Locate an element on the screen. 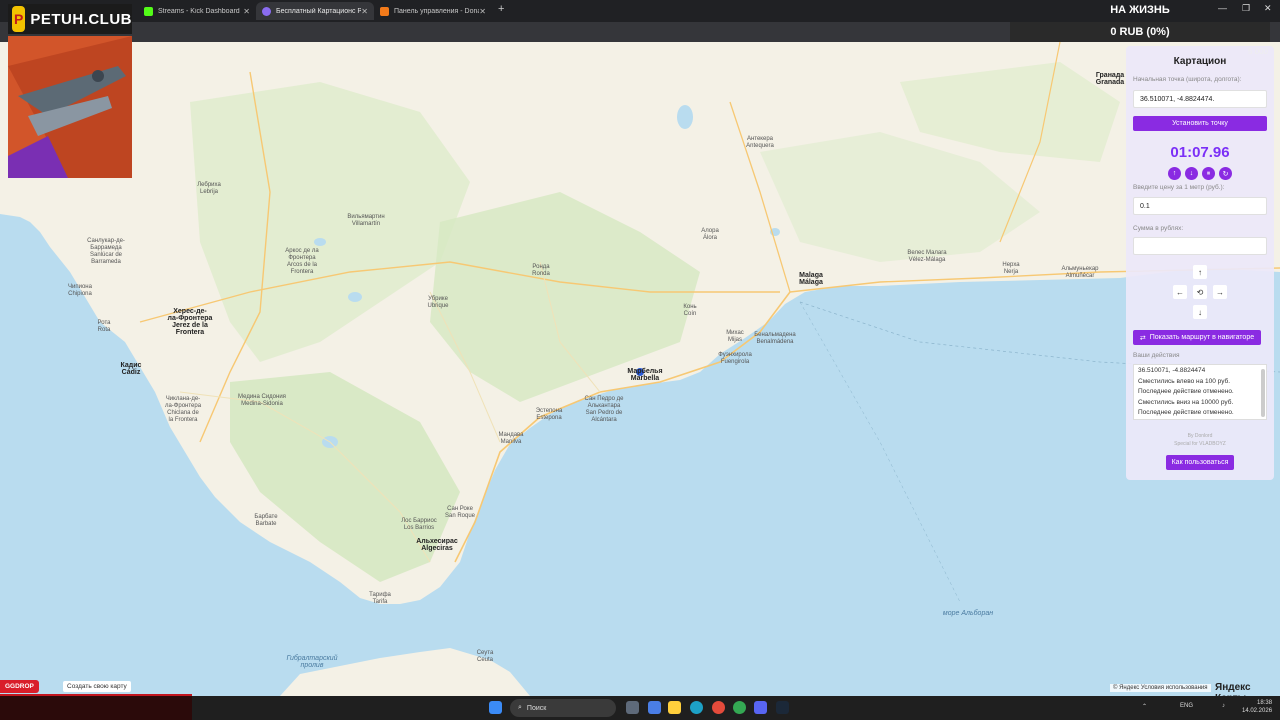  widgets-icon is located at coordinates (654, 707).